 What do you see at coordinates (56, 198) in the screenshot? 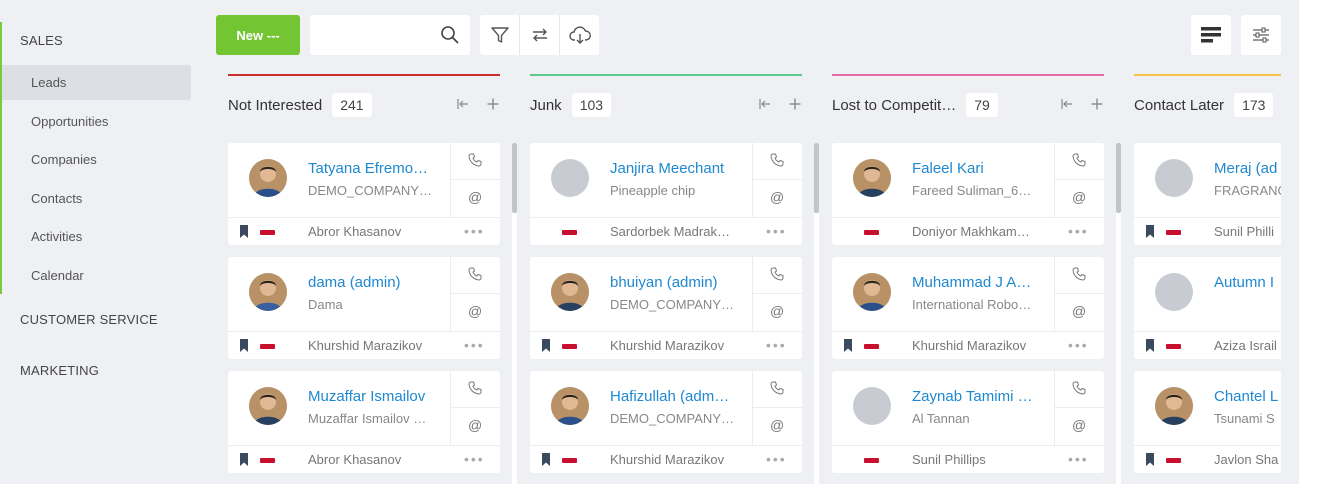
I see `sidebar-item-contacts: Contacts` at bounding box center [56, 198].